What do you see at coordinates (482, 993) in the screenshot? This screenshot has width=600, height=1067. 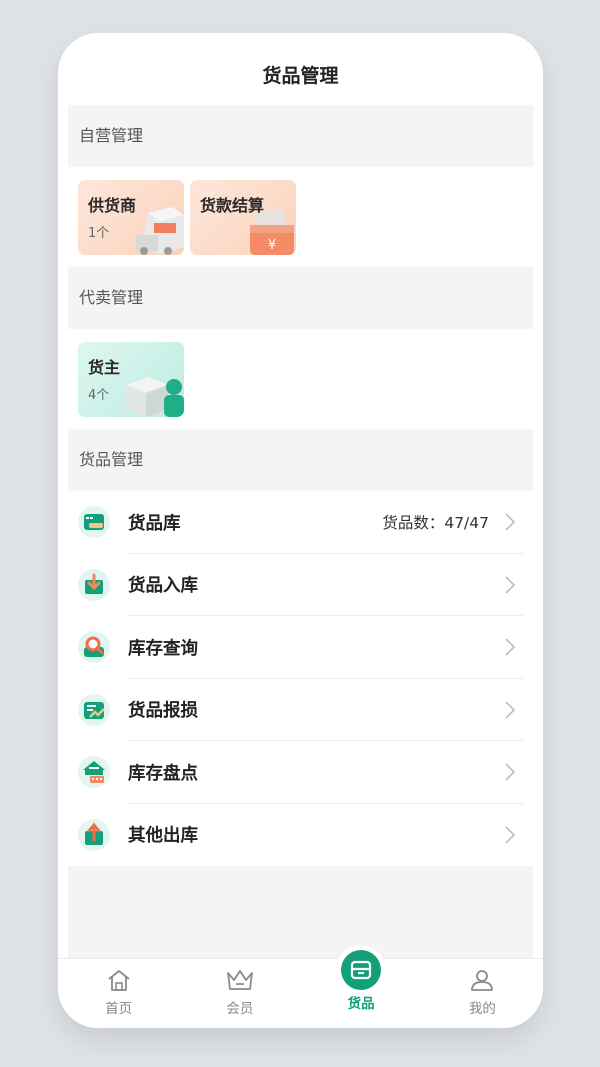 I see `tab-mine: 我的` at bounding box center [482, 993].